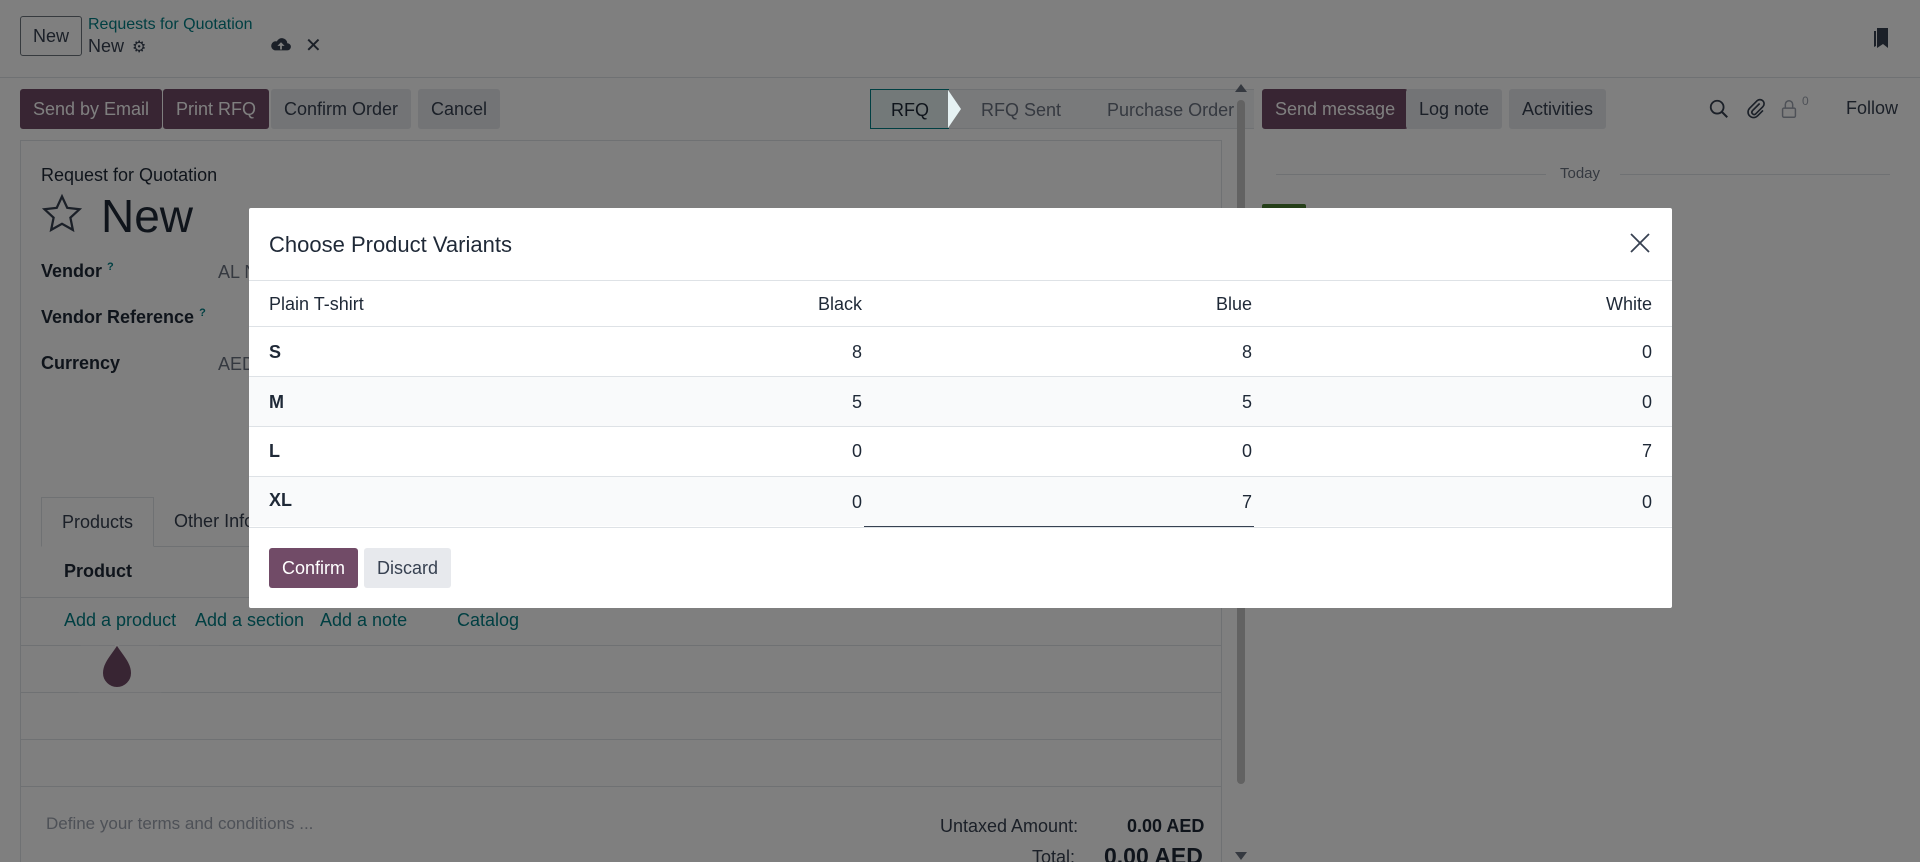 The height and width of the screenshot is (862, 1920). What do you see at coordinates (1647, 352) in the screenshot?
I see `qty-s-white: 0` at bounding box center [1647, 352].